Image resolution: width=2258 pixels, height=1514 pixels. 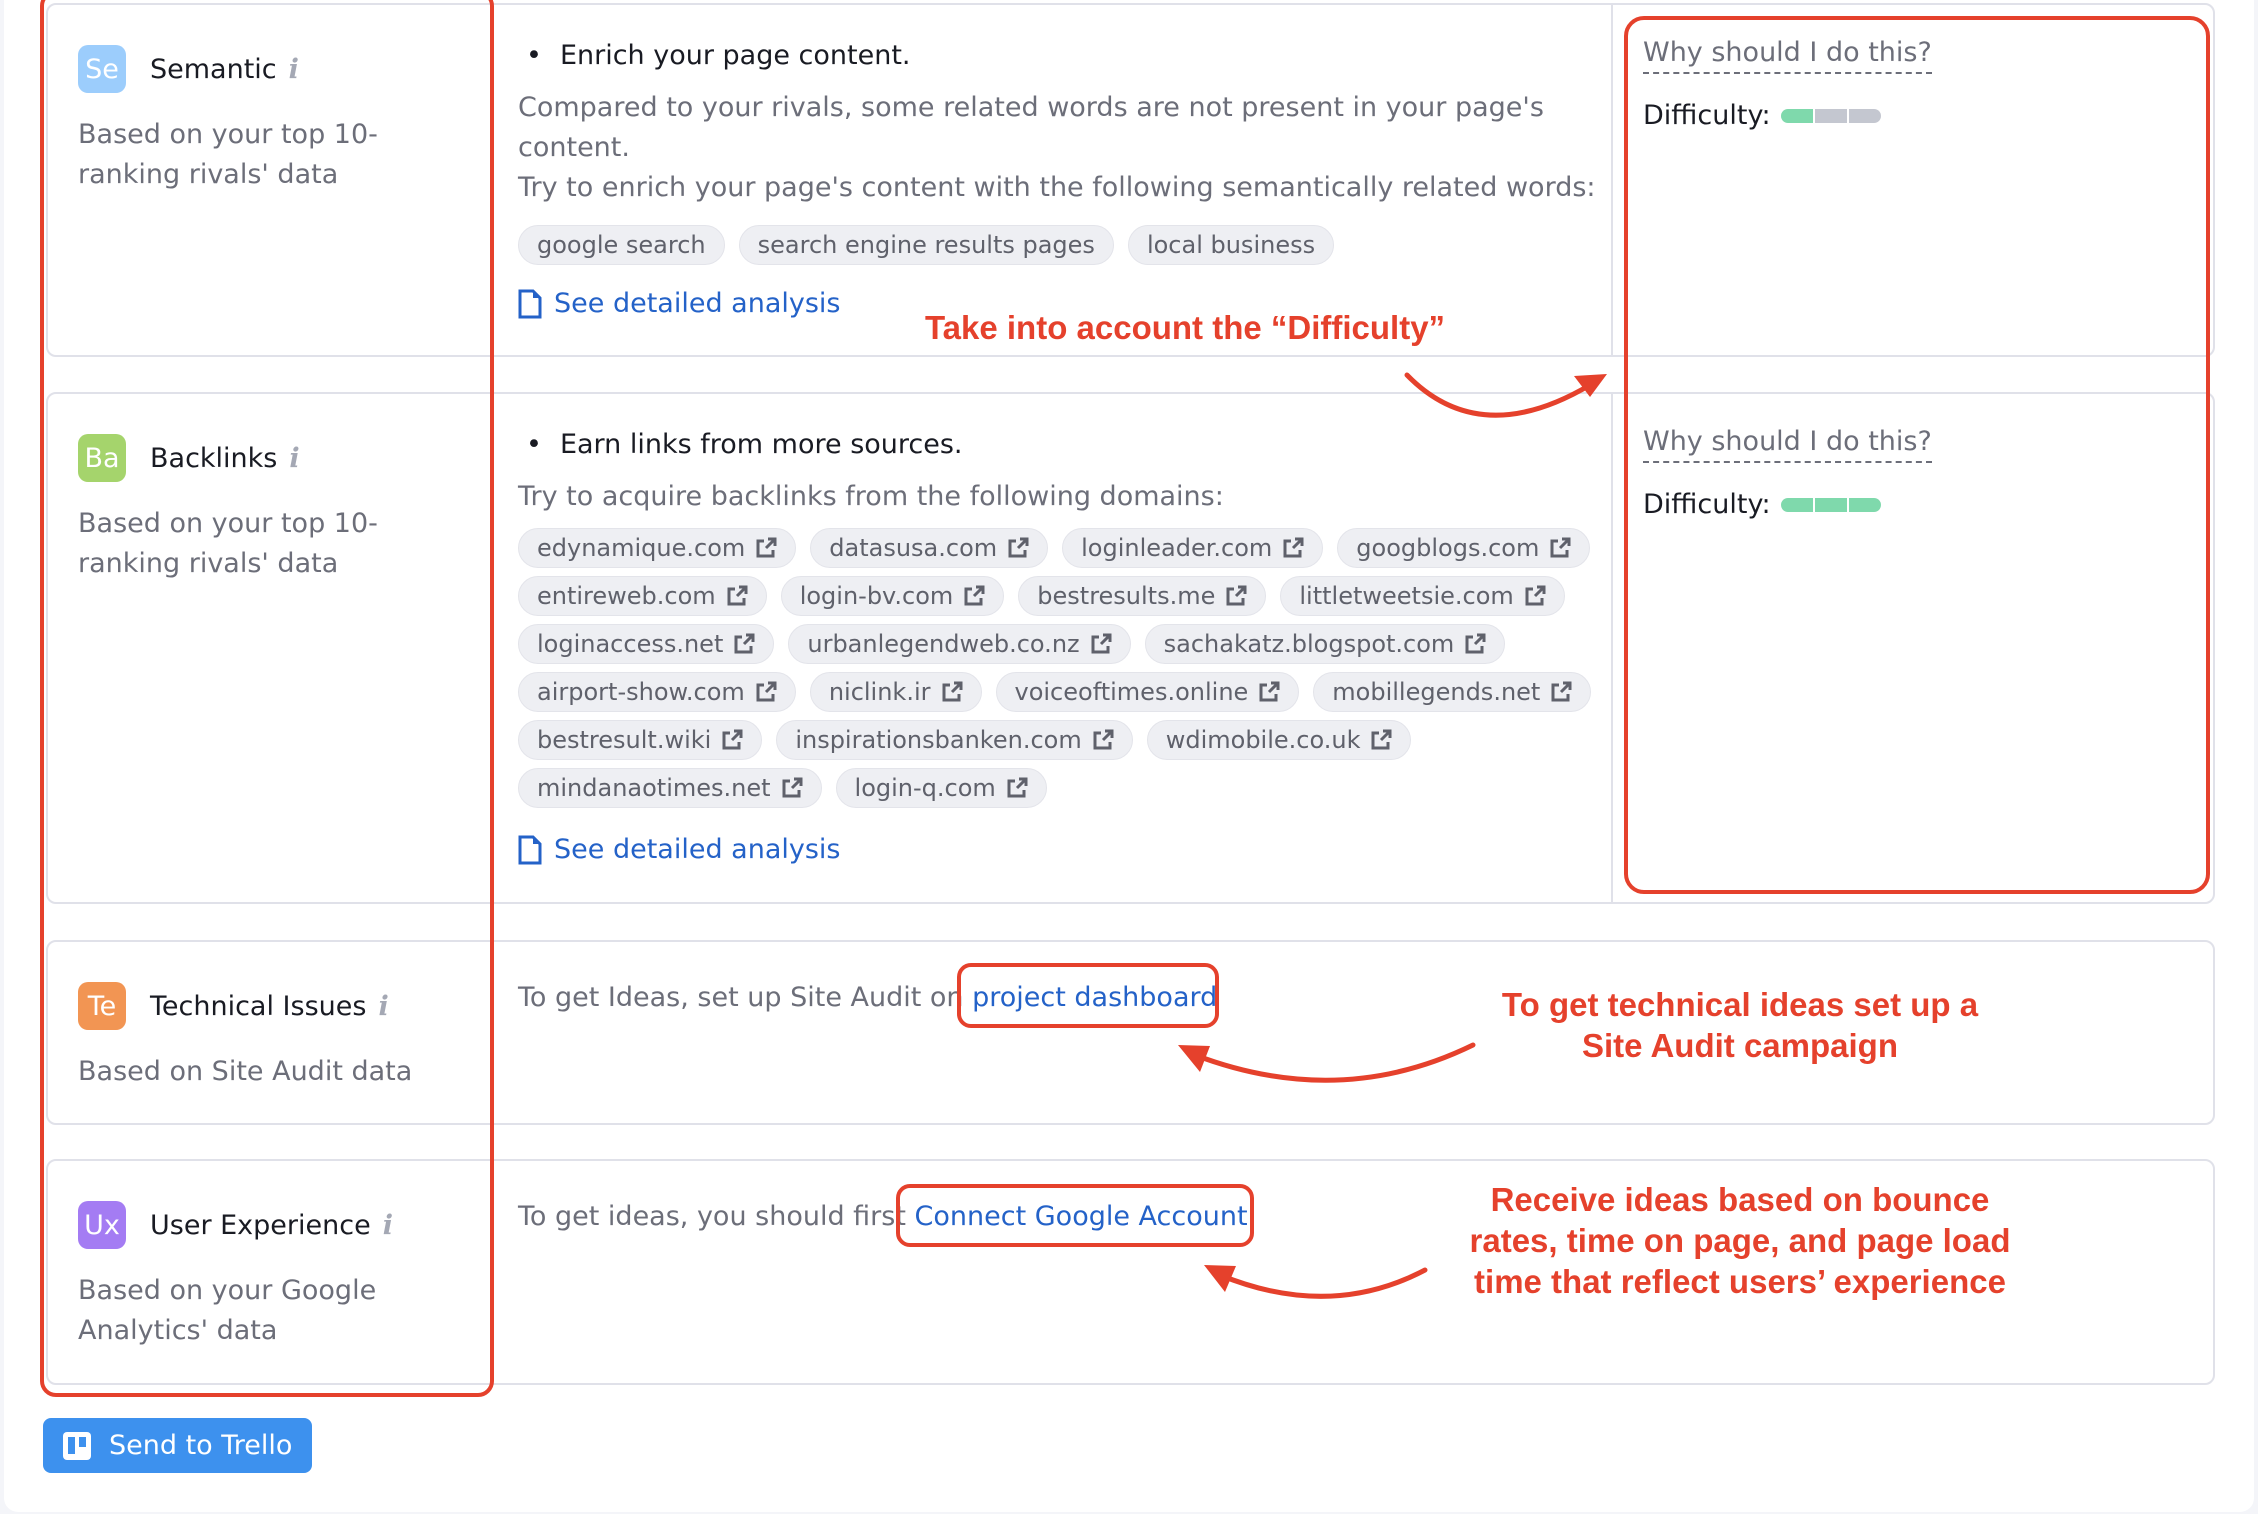 I want to click on idea-bullet: Earn links from more sources., so click(x=740, y=444).